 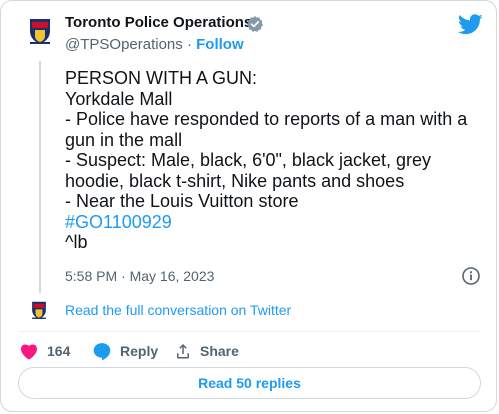 What do you see at coordinates (44, 351) in the screenshot?
I see `like-button: 164` at bounding box center [44, 351].